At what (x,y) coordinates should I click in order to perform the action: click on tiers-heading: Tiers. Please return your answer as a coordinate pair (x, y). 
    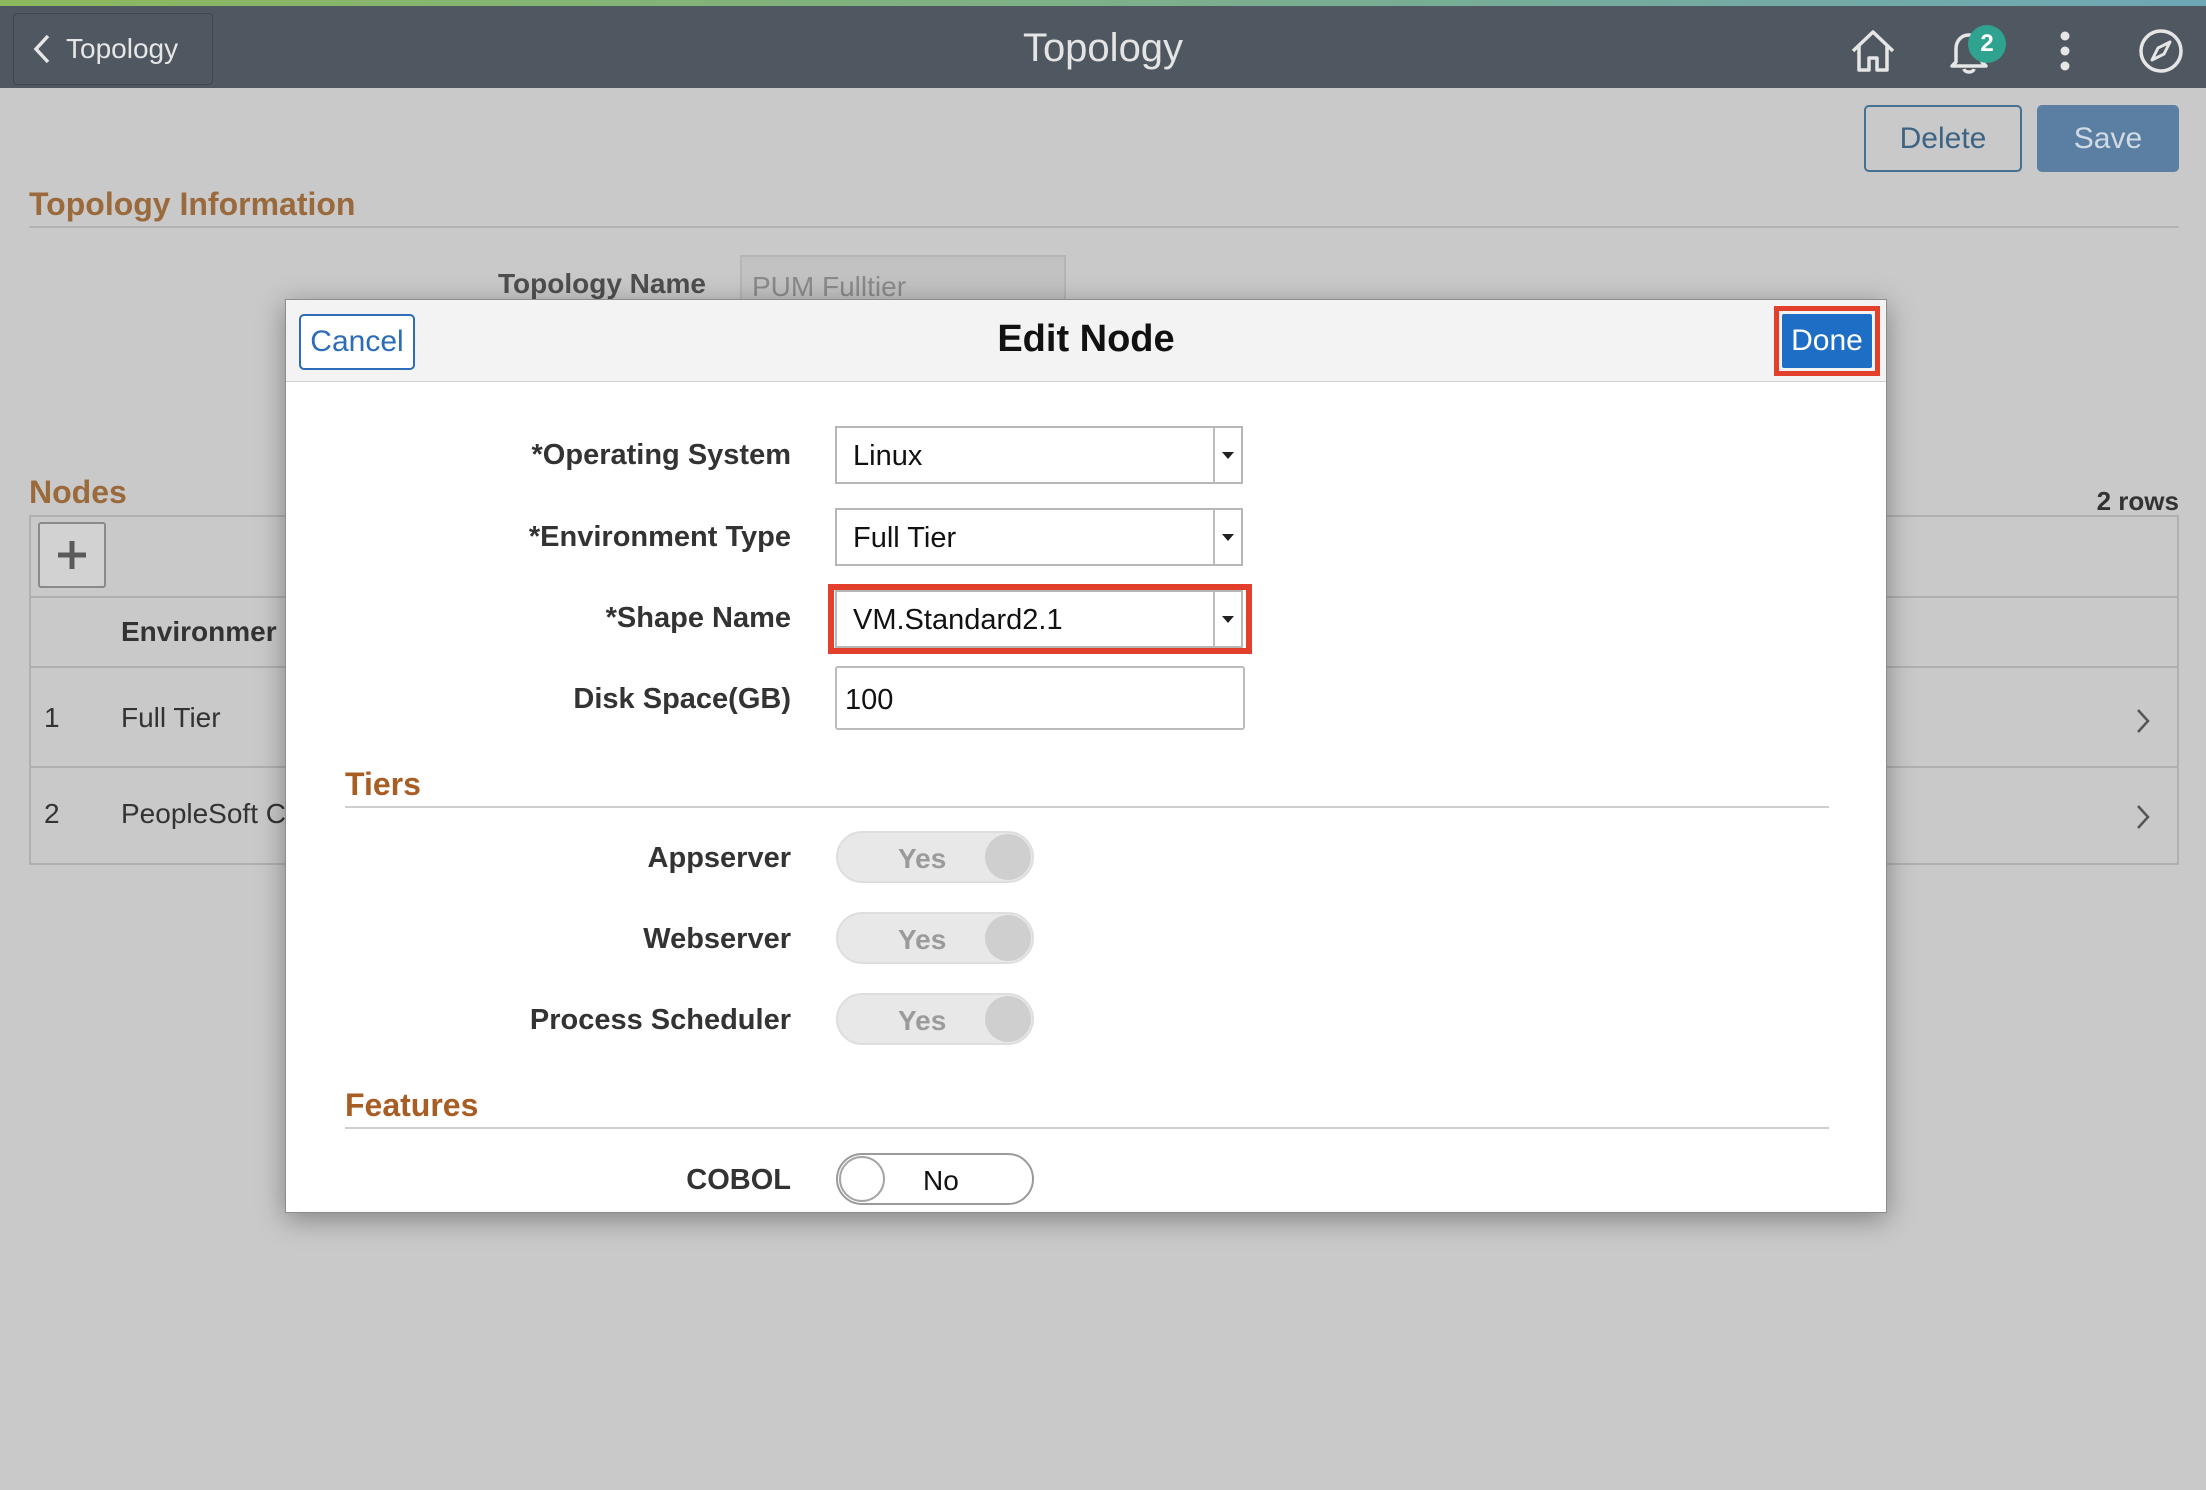
    Looking at the image, I should click on (383, 784).